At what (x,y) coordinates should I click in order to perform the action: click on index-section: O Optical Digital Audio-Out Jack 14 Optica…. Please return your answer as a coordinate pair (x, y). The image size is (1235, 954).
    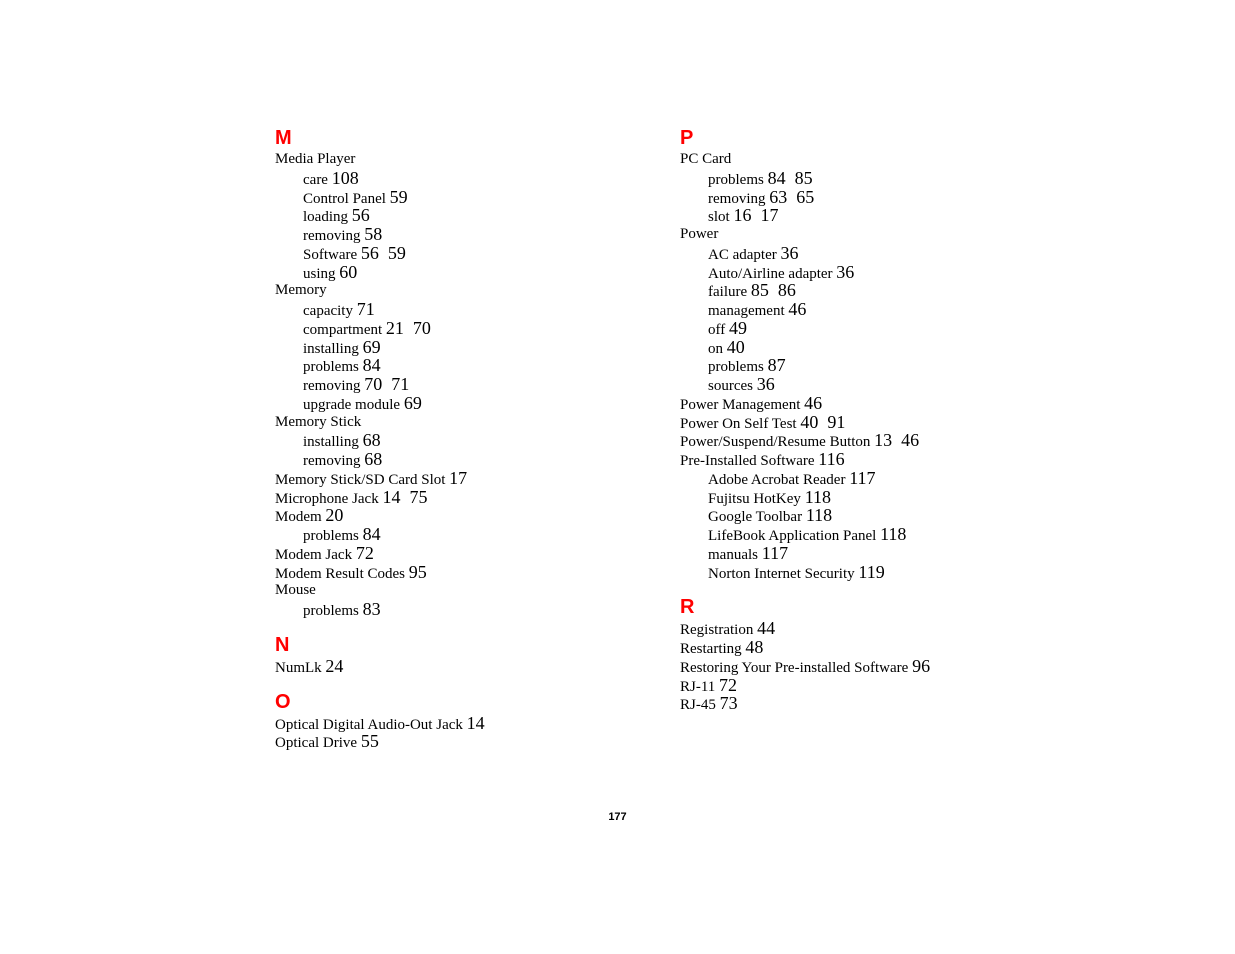
    Looking at the image, I should click on (465, 721).